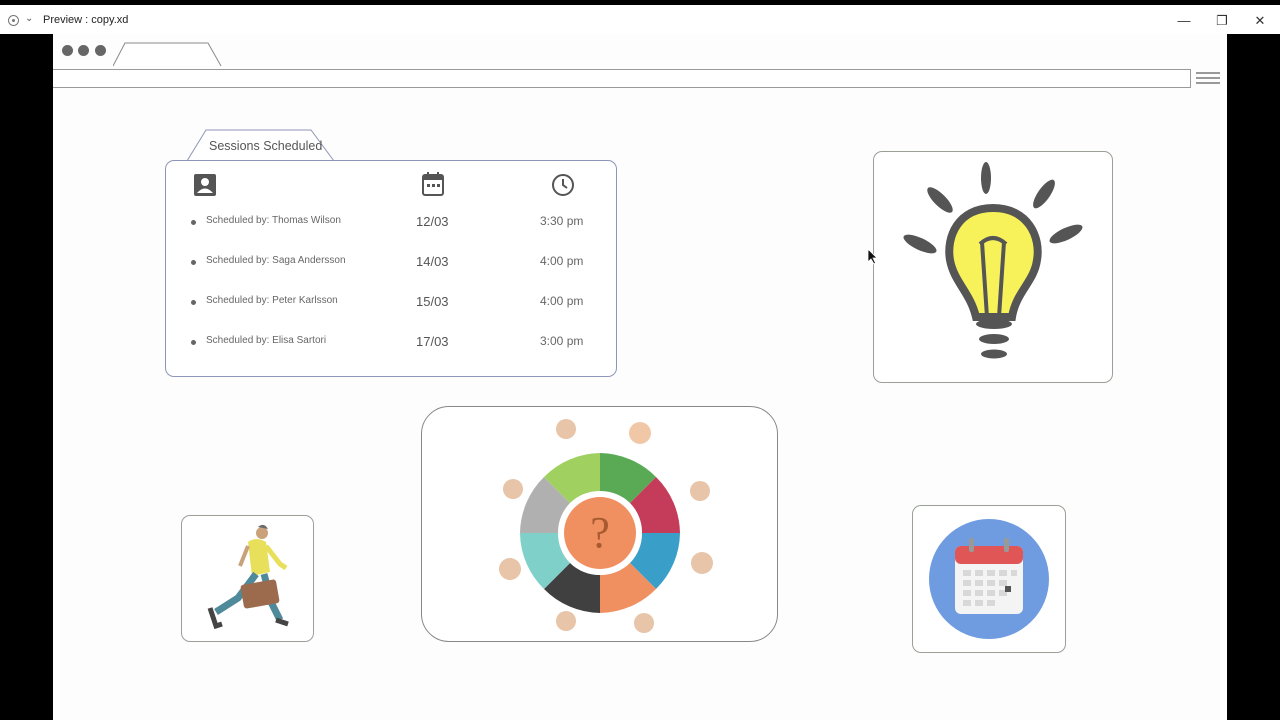  Describe the element at coordinates (1260, 21) in the screenshot. I see `close-button: ✕` at that location.